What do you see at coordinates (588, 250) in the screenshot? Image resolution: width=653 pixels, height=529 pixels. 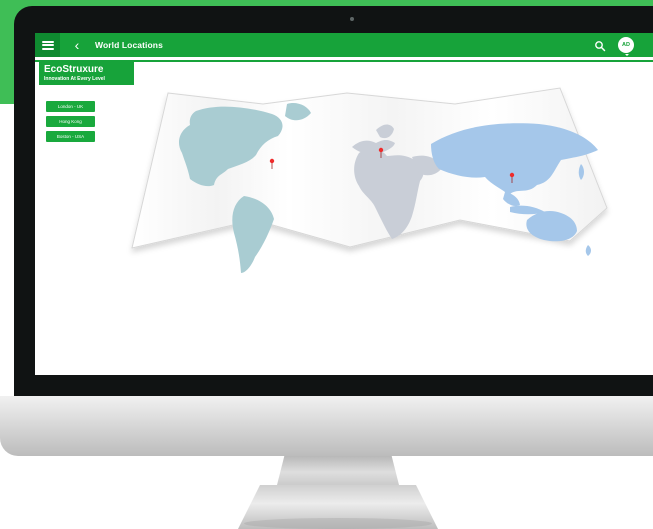 I see `new-zealand` at bounding box center [588, 250].